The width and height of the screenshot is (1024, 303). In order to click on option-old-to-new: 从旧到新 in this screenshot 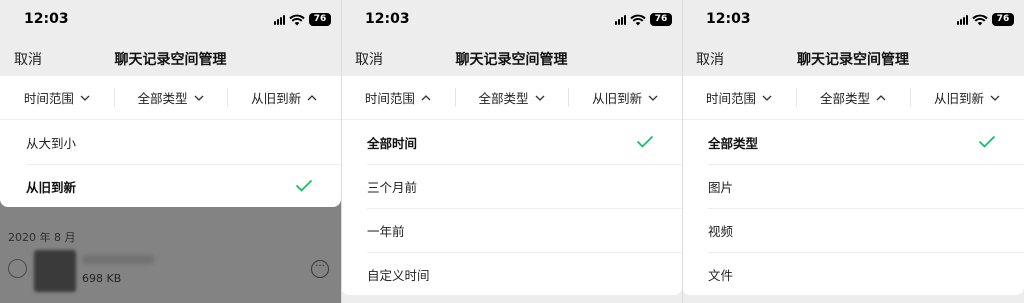, I will do `click(170, 186)`.